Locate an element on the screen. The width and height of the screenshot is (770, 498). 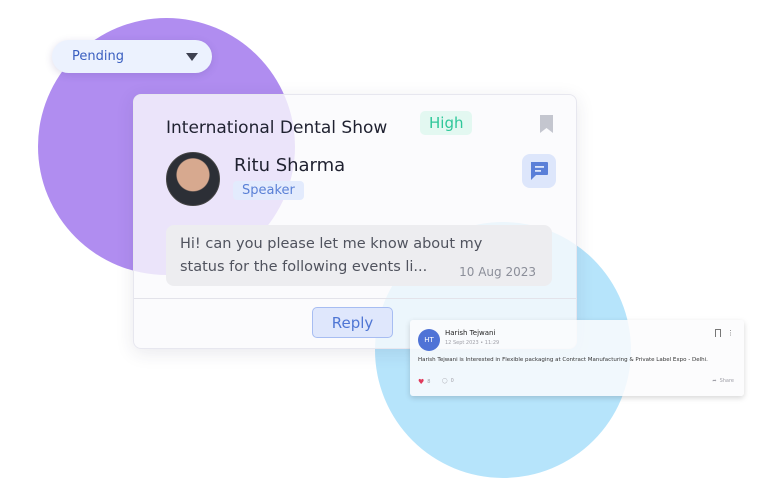
caret-down-icon is located at coordinates (192, 56).